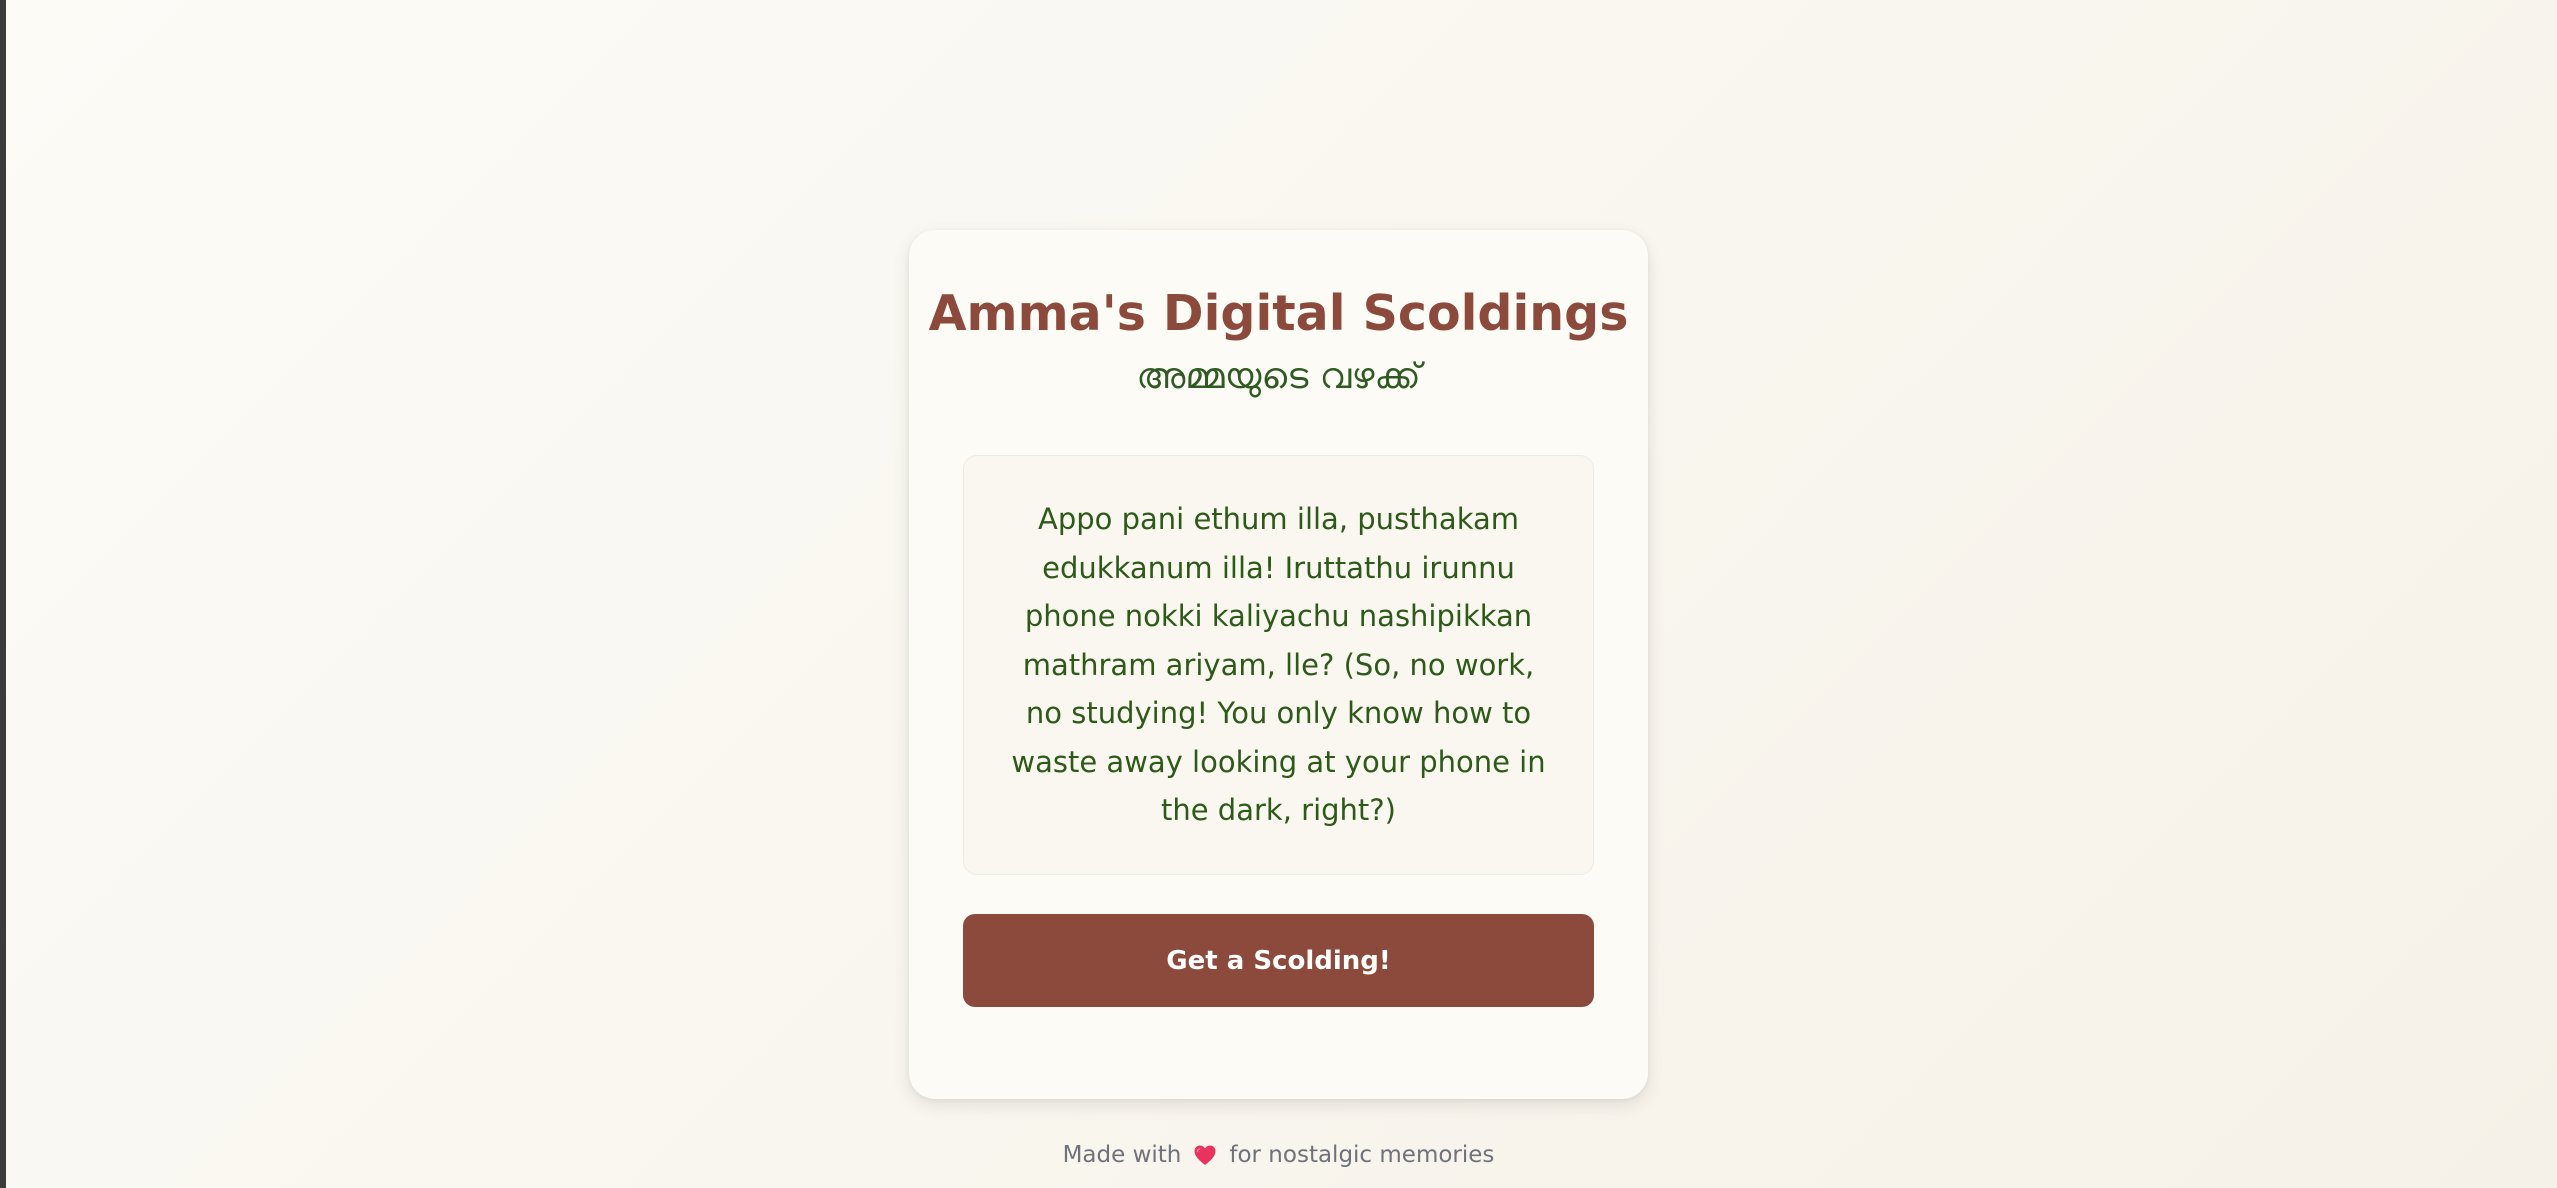 Image resolution: width=2557 pixels, height=1188 pixels. I want to click on footer-prefix: Made with, so click(1122, 1155).